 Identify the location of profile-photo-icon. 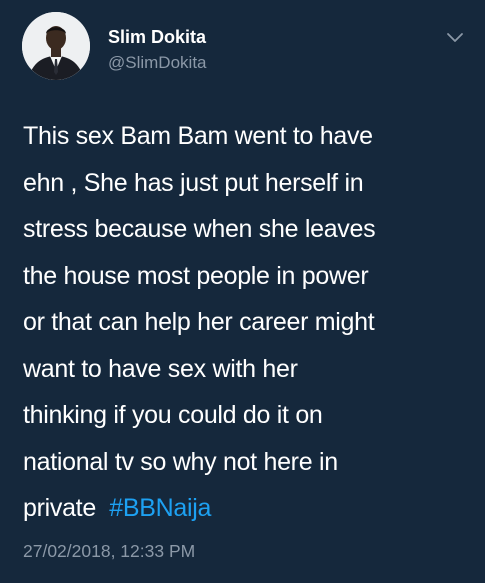
(56, 46).